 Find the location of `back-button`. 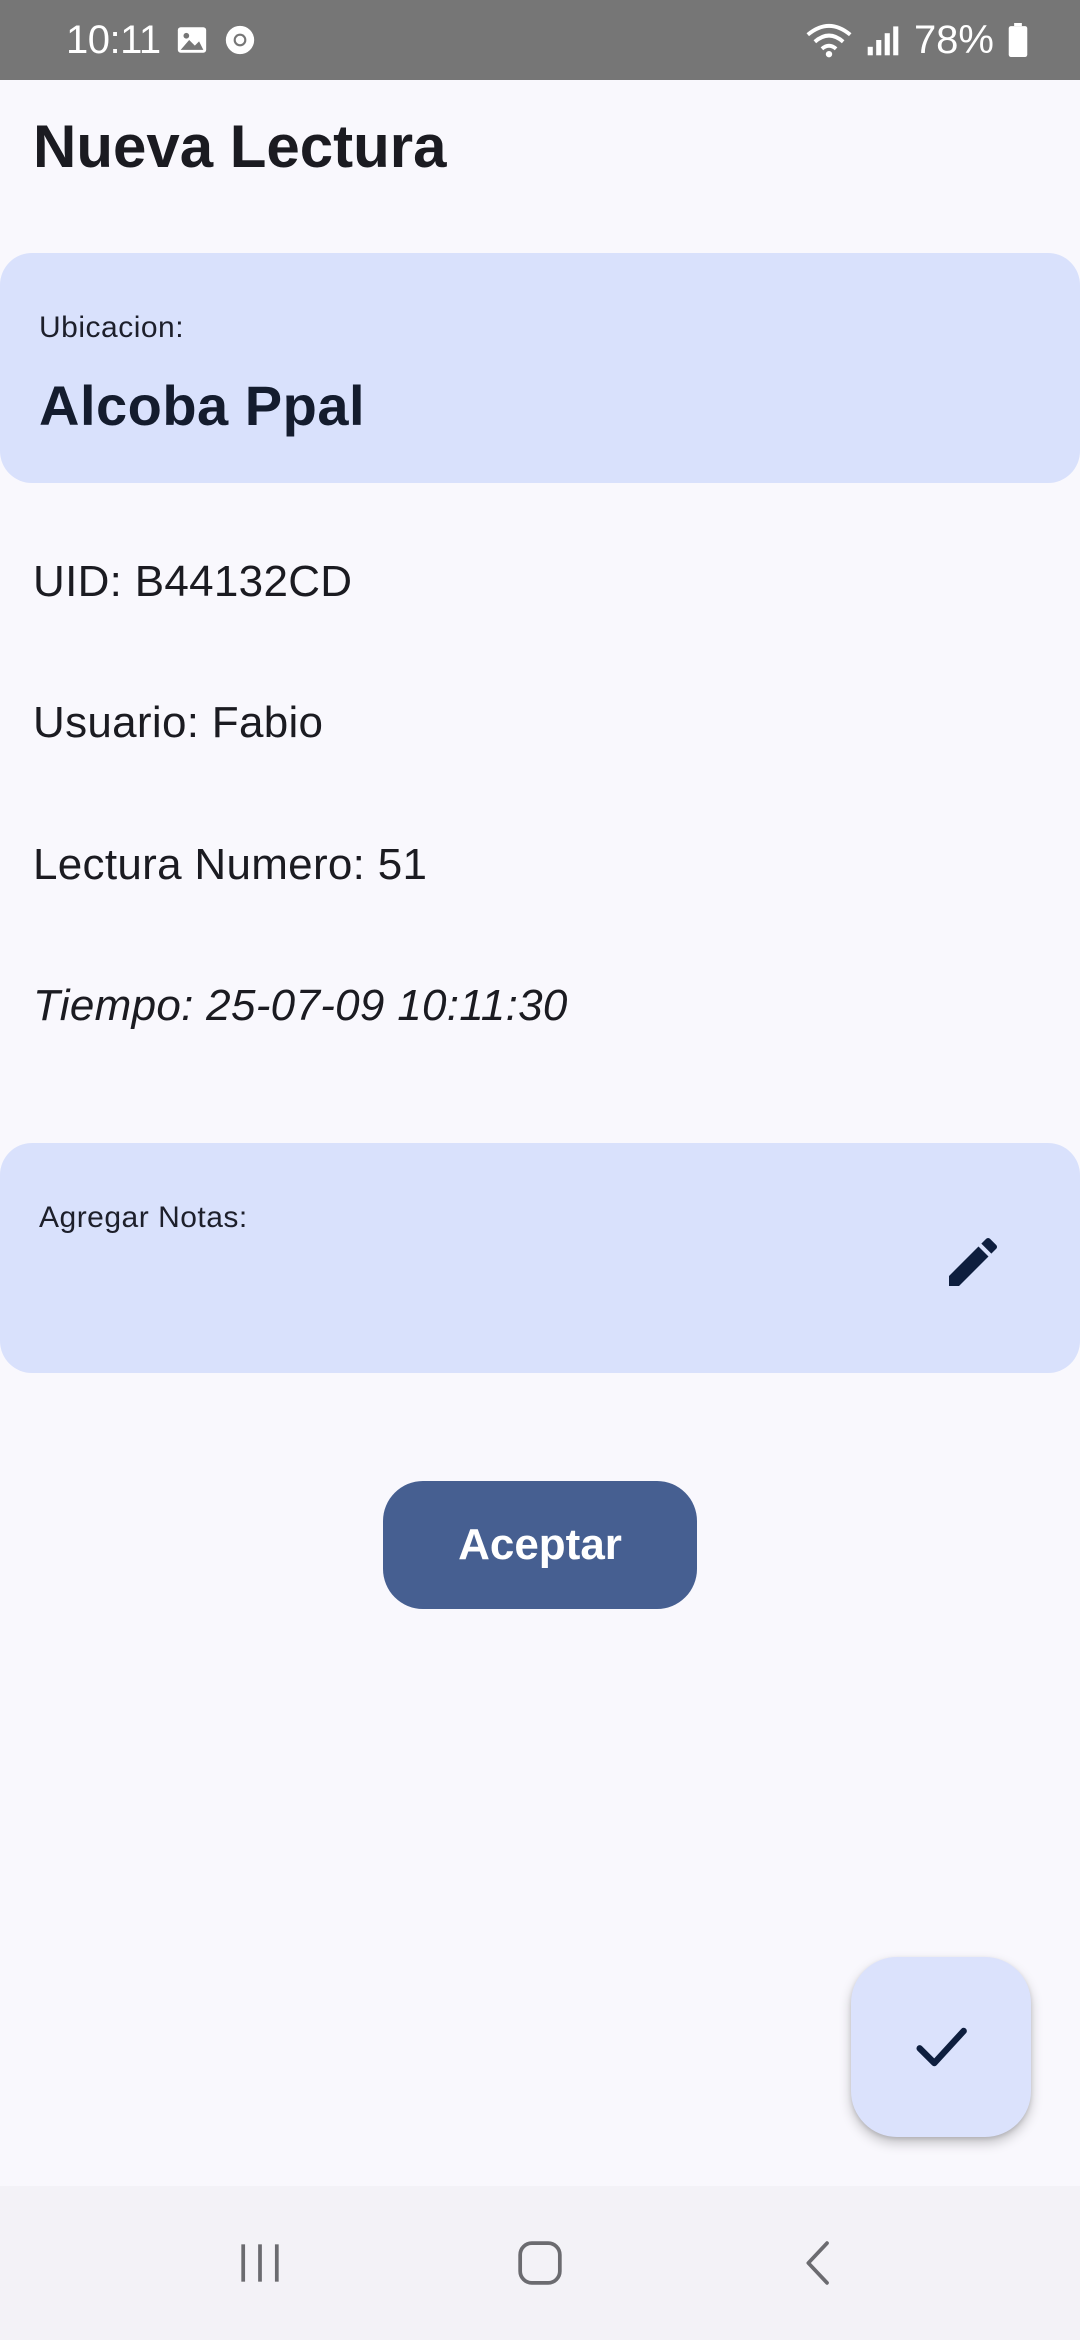

back-button is located at coordinates (820, 2263).